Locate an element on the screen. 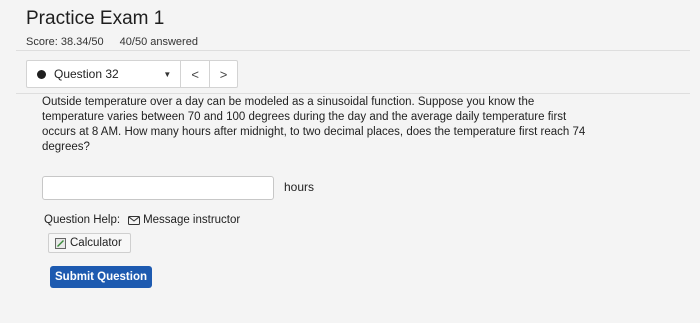  exam-title: Practice Exam 1 is located at coordinates (95, 18).